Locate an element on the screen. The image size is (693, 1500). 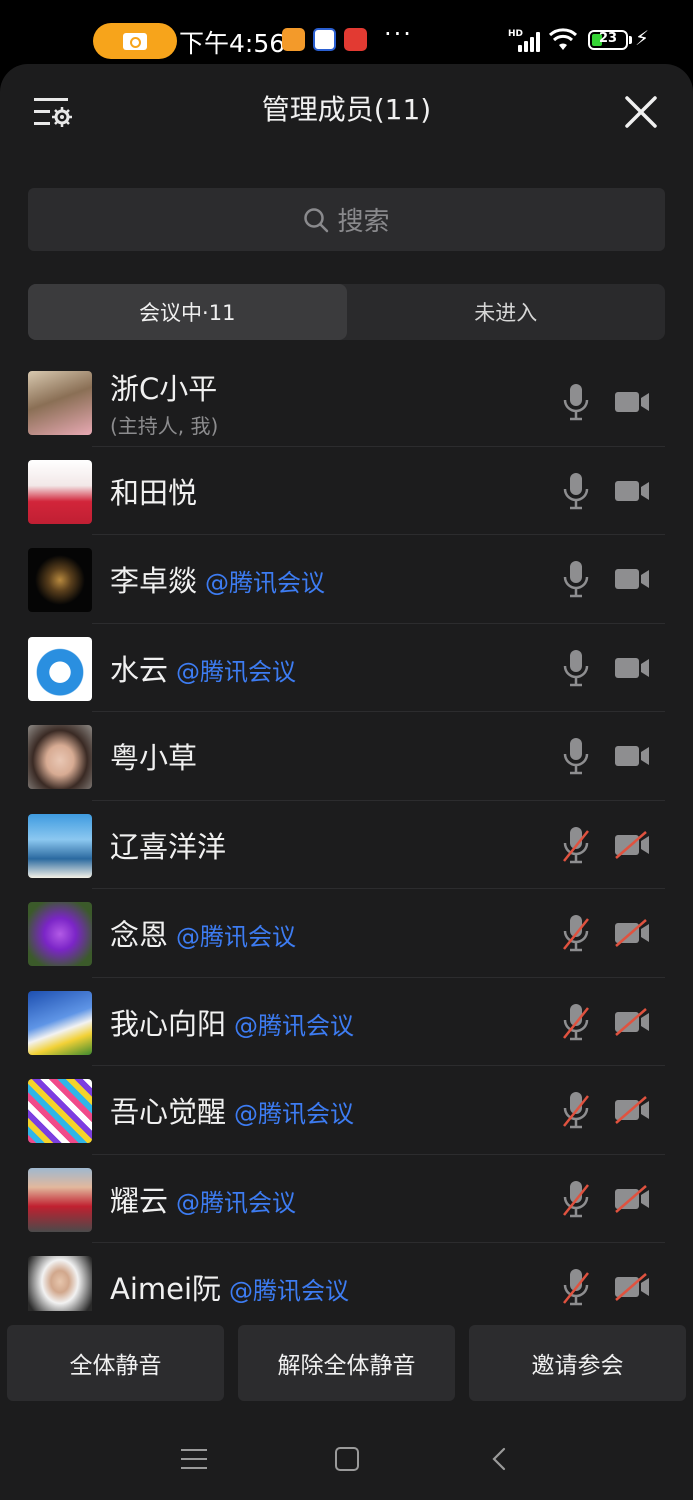
member-row: 水云 @腾讯会议 is located at coordinates (346, 668).